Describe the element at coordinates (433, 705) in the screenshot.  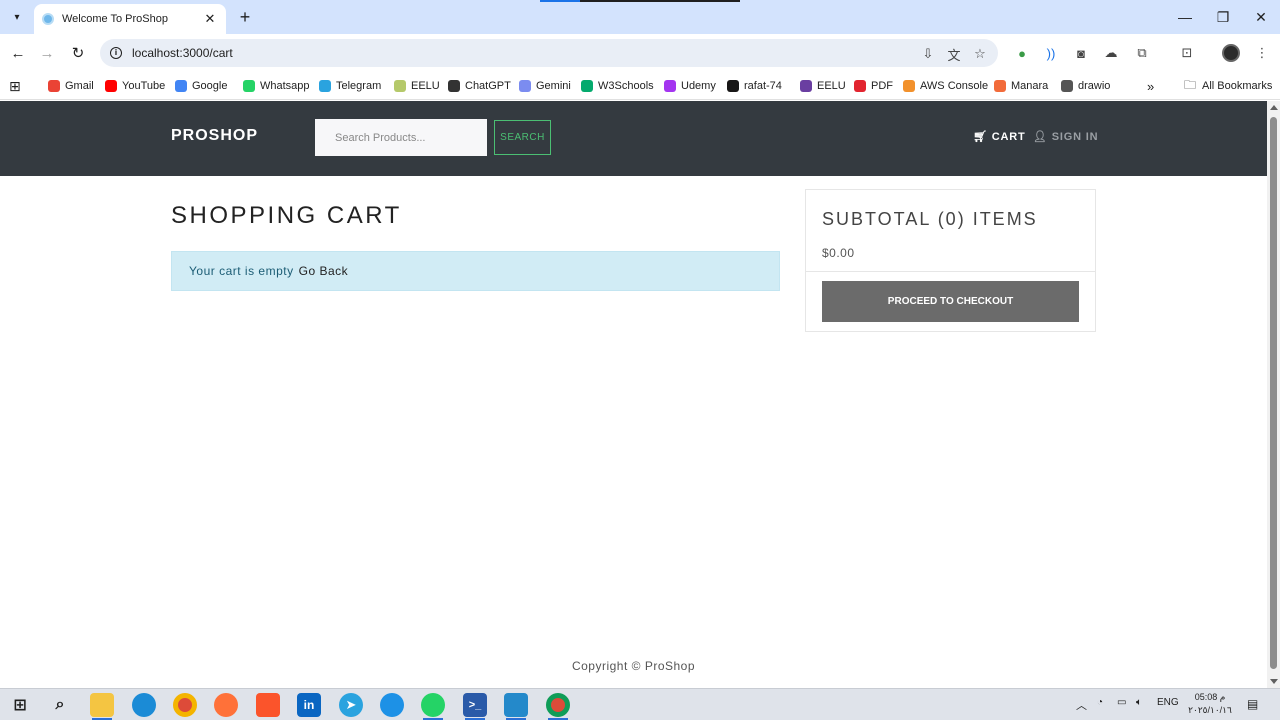
I see `whatsapp-icon` at that location.